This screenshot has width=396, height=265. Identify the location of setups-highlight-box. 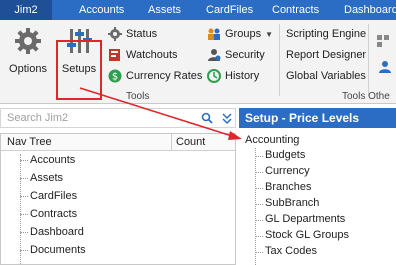
(79, 70).